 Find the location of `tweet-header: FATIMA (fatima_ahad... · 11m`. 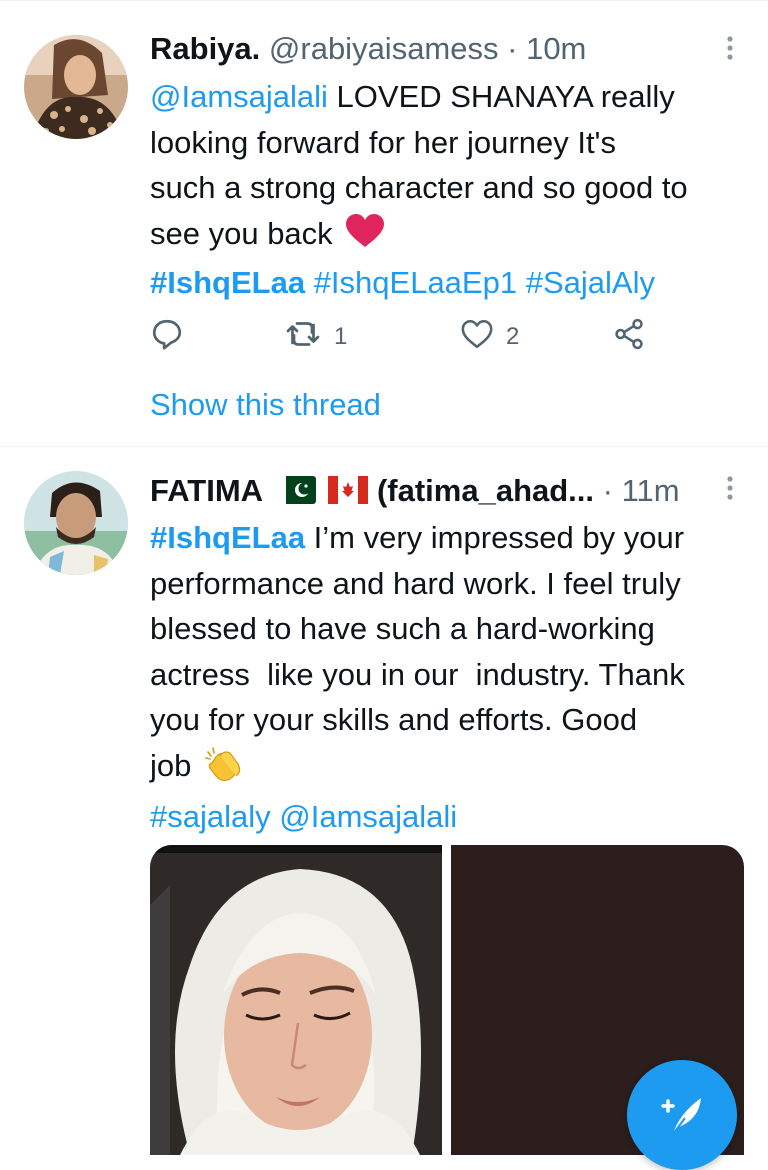

tweet-header: FATIMA (fatima_ahad... · 11m is located at coordinates (415, 491).